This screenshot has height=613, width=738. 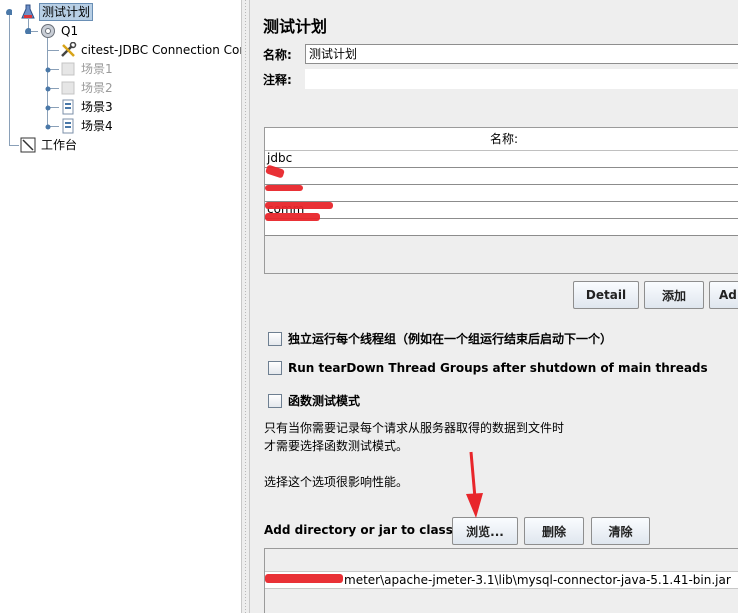 What do you see at coordinates (66, 12) in the screenshot?
I see `tree-node-label: 测试计划` at bounding box center [66, 12].